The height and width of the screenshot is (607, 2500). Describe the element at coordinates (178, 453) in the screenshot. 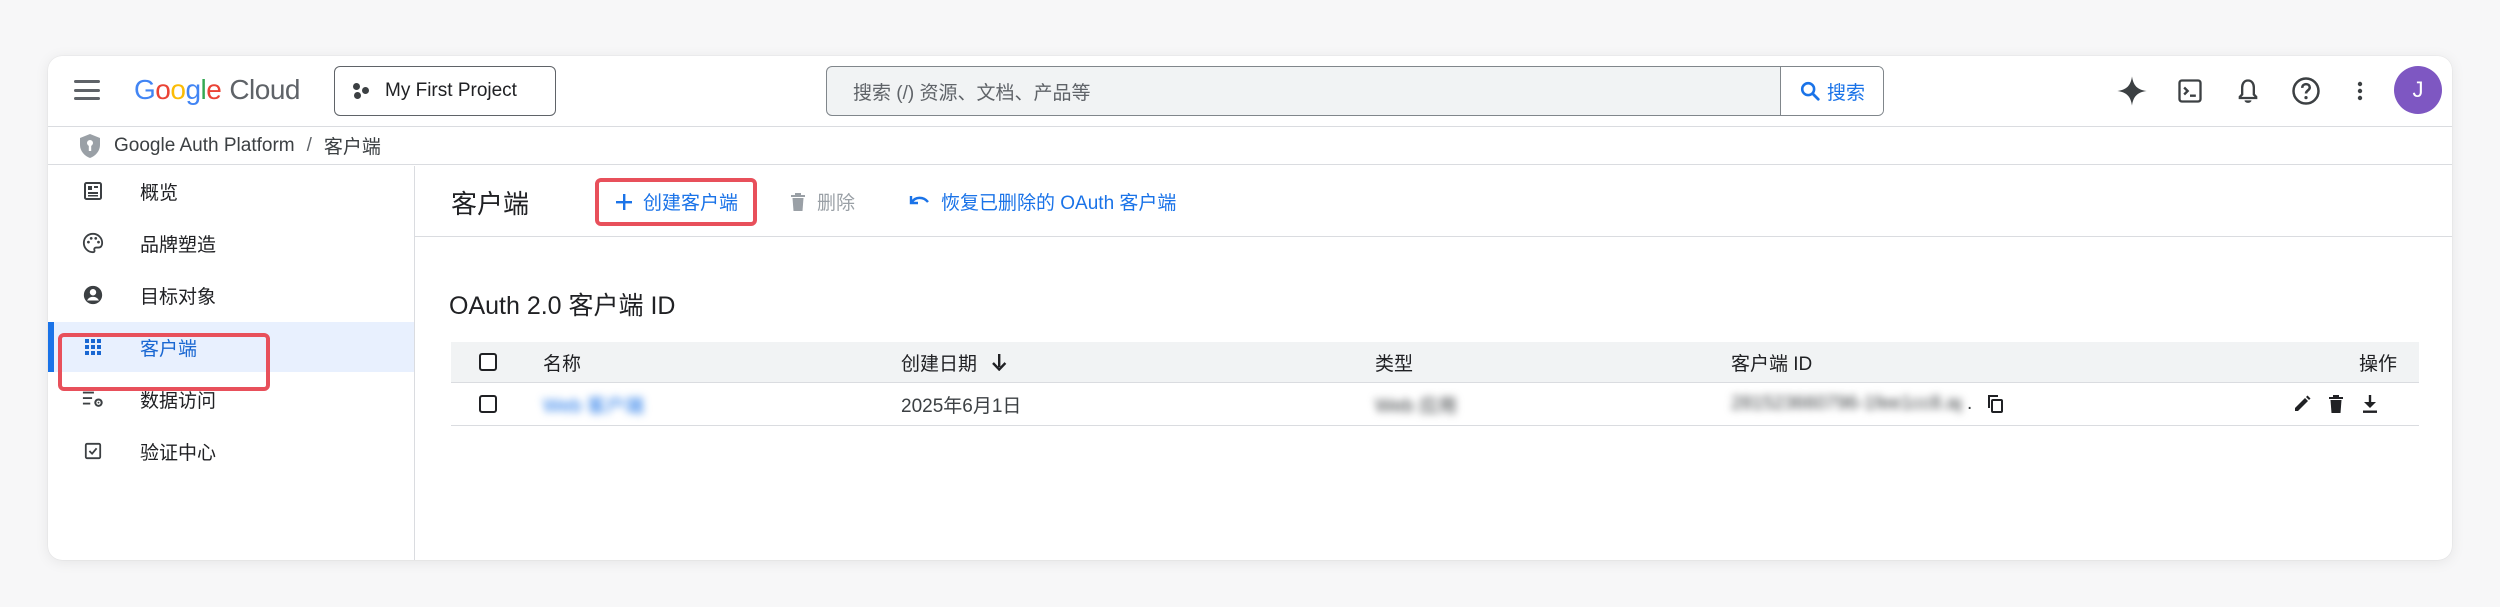

I see `sidebar-item-label: 验证中心` at that location.